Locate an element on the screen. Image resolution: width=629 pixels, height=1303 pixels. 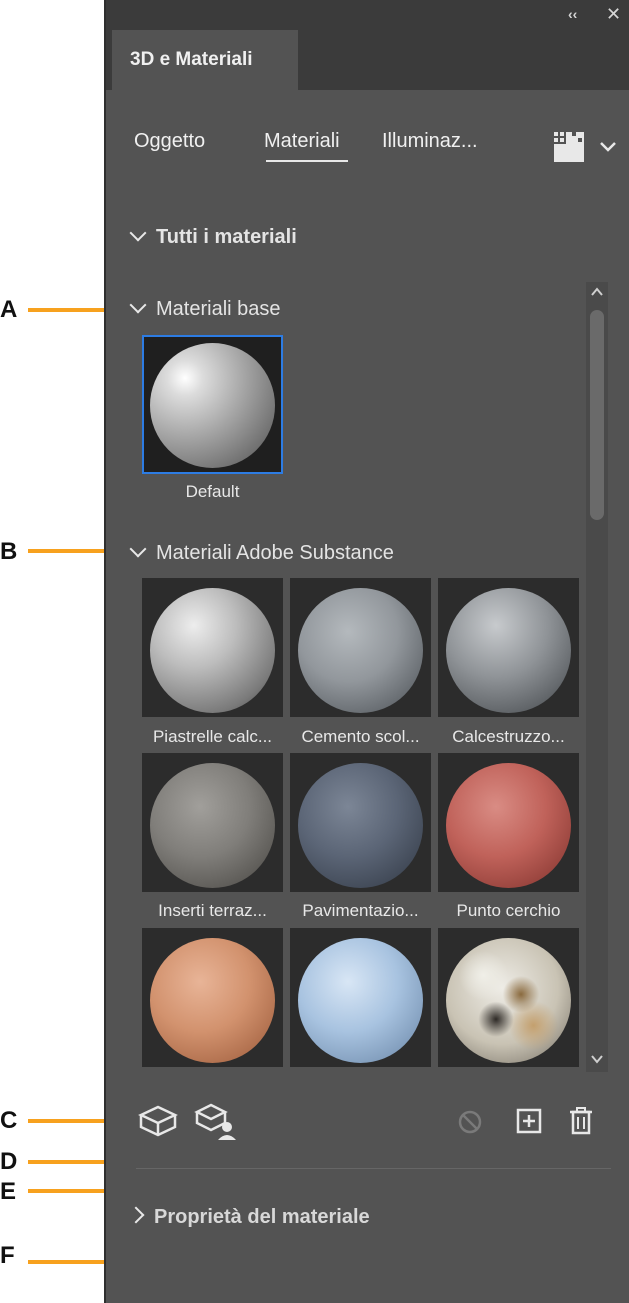
section-base-materials: Materiali base is located at coordinates (205, 308).